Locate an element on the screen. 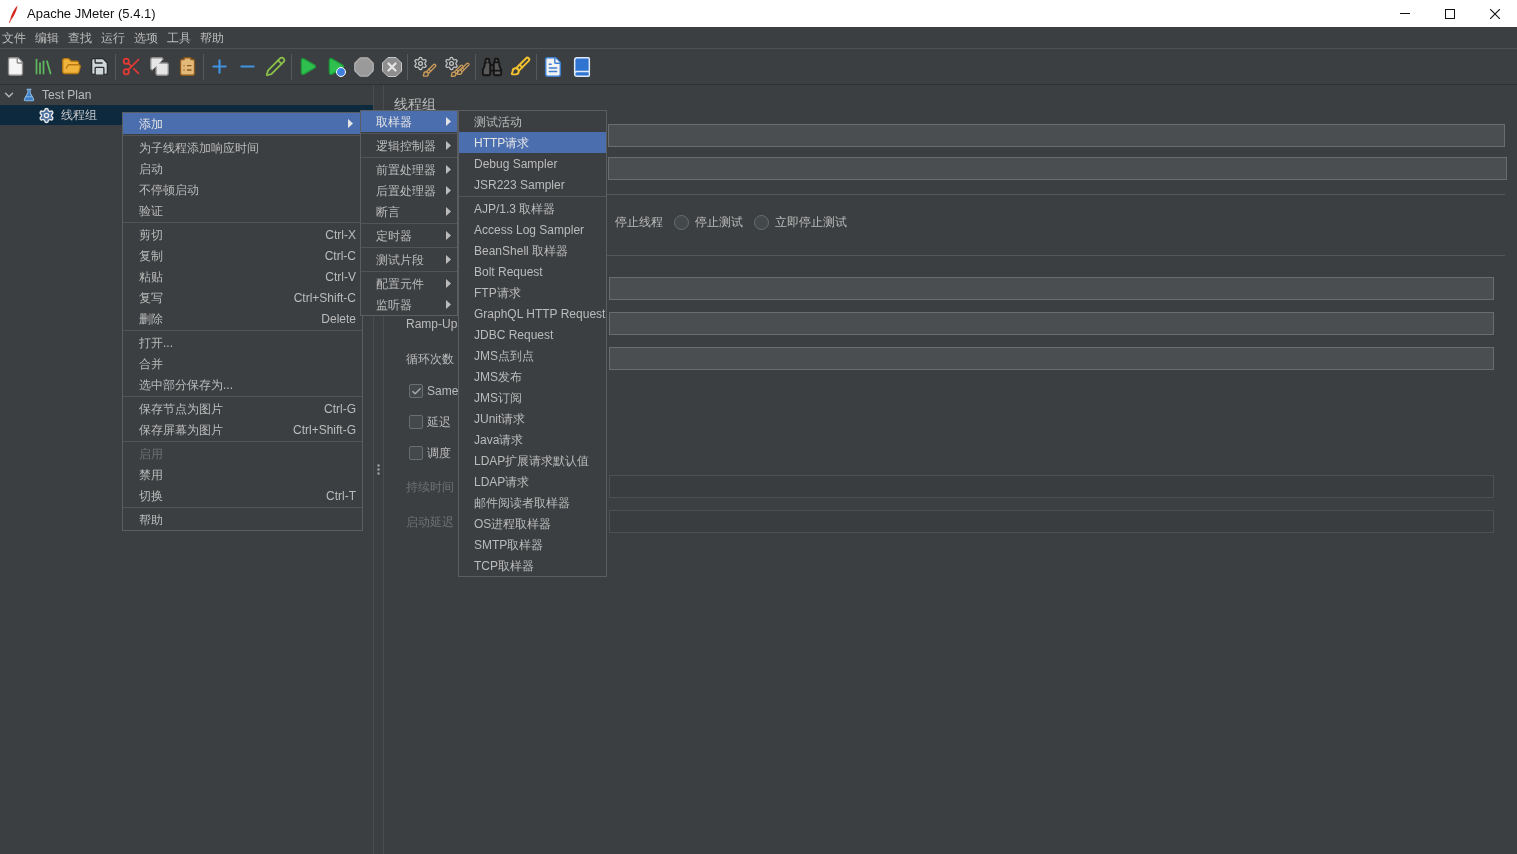  menu-item: Bolt Request is located at coordinates (532, 271).